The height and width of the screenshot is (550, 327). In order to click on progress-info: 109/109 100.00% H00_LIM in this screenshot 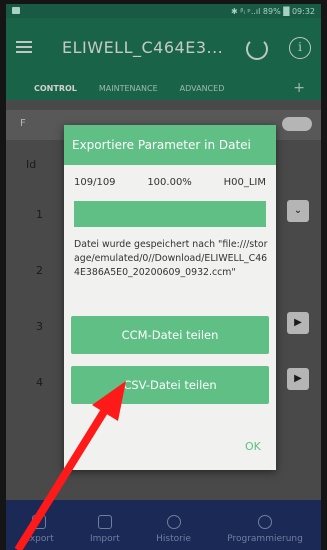, I will do `click(170, 182)`.